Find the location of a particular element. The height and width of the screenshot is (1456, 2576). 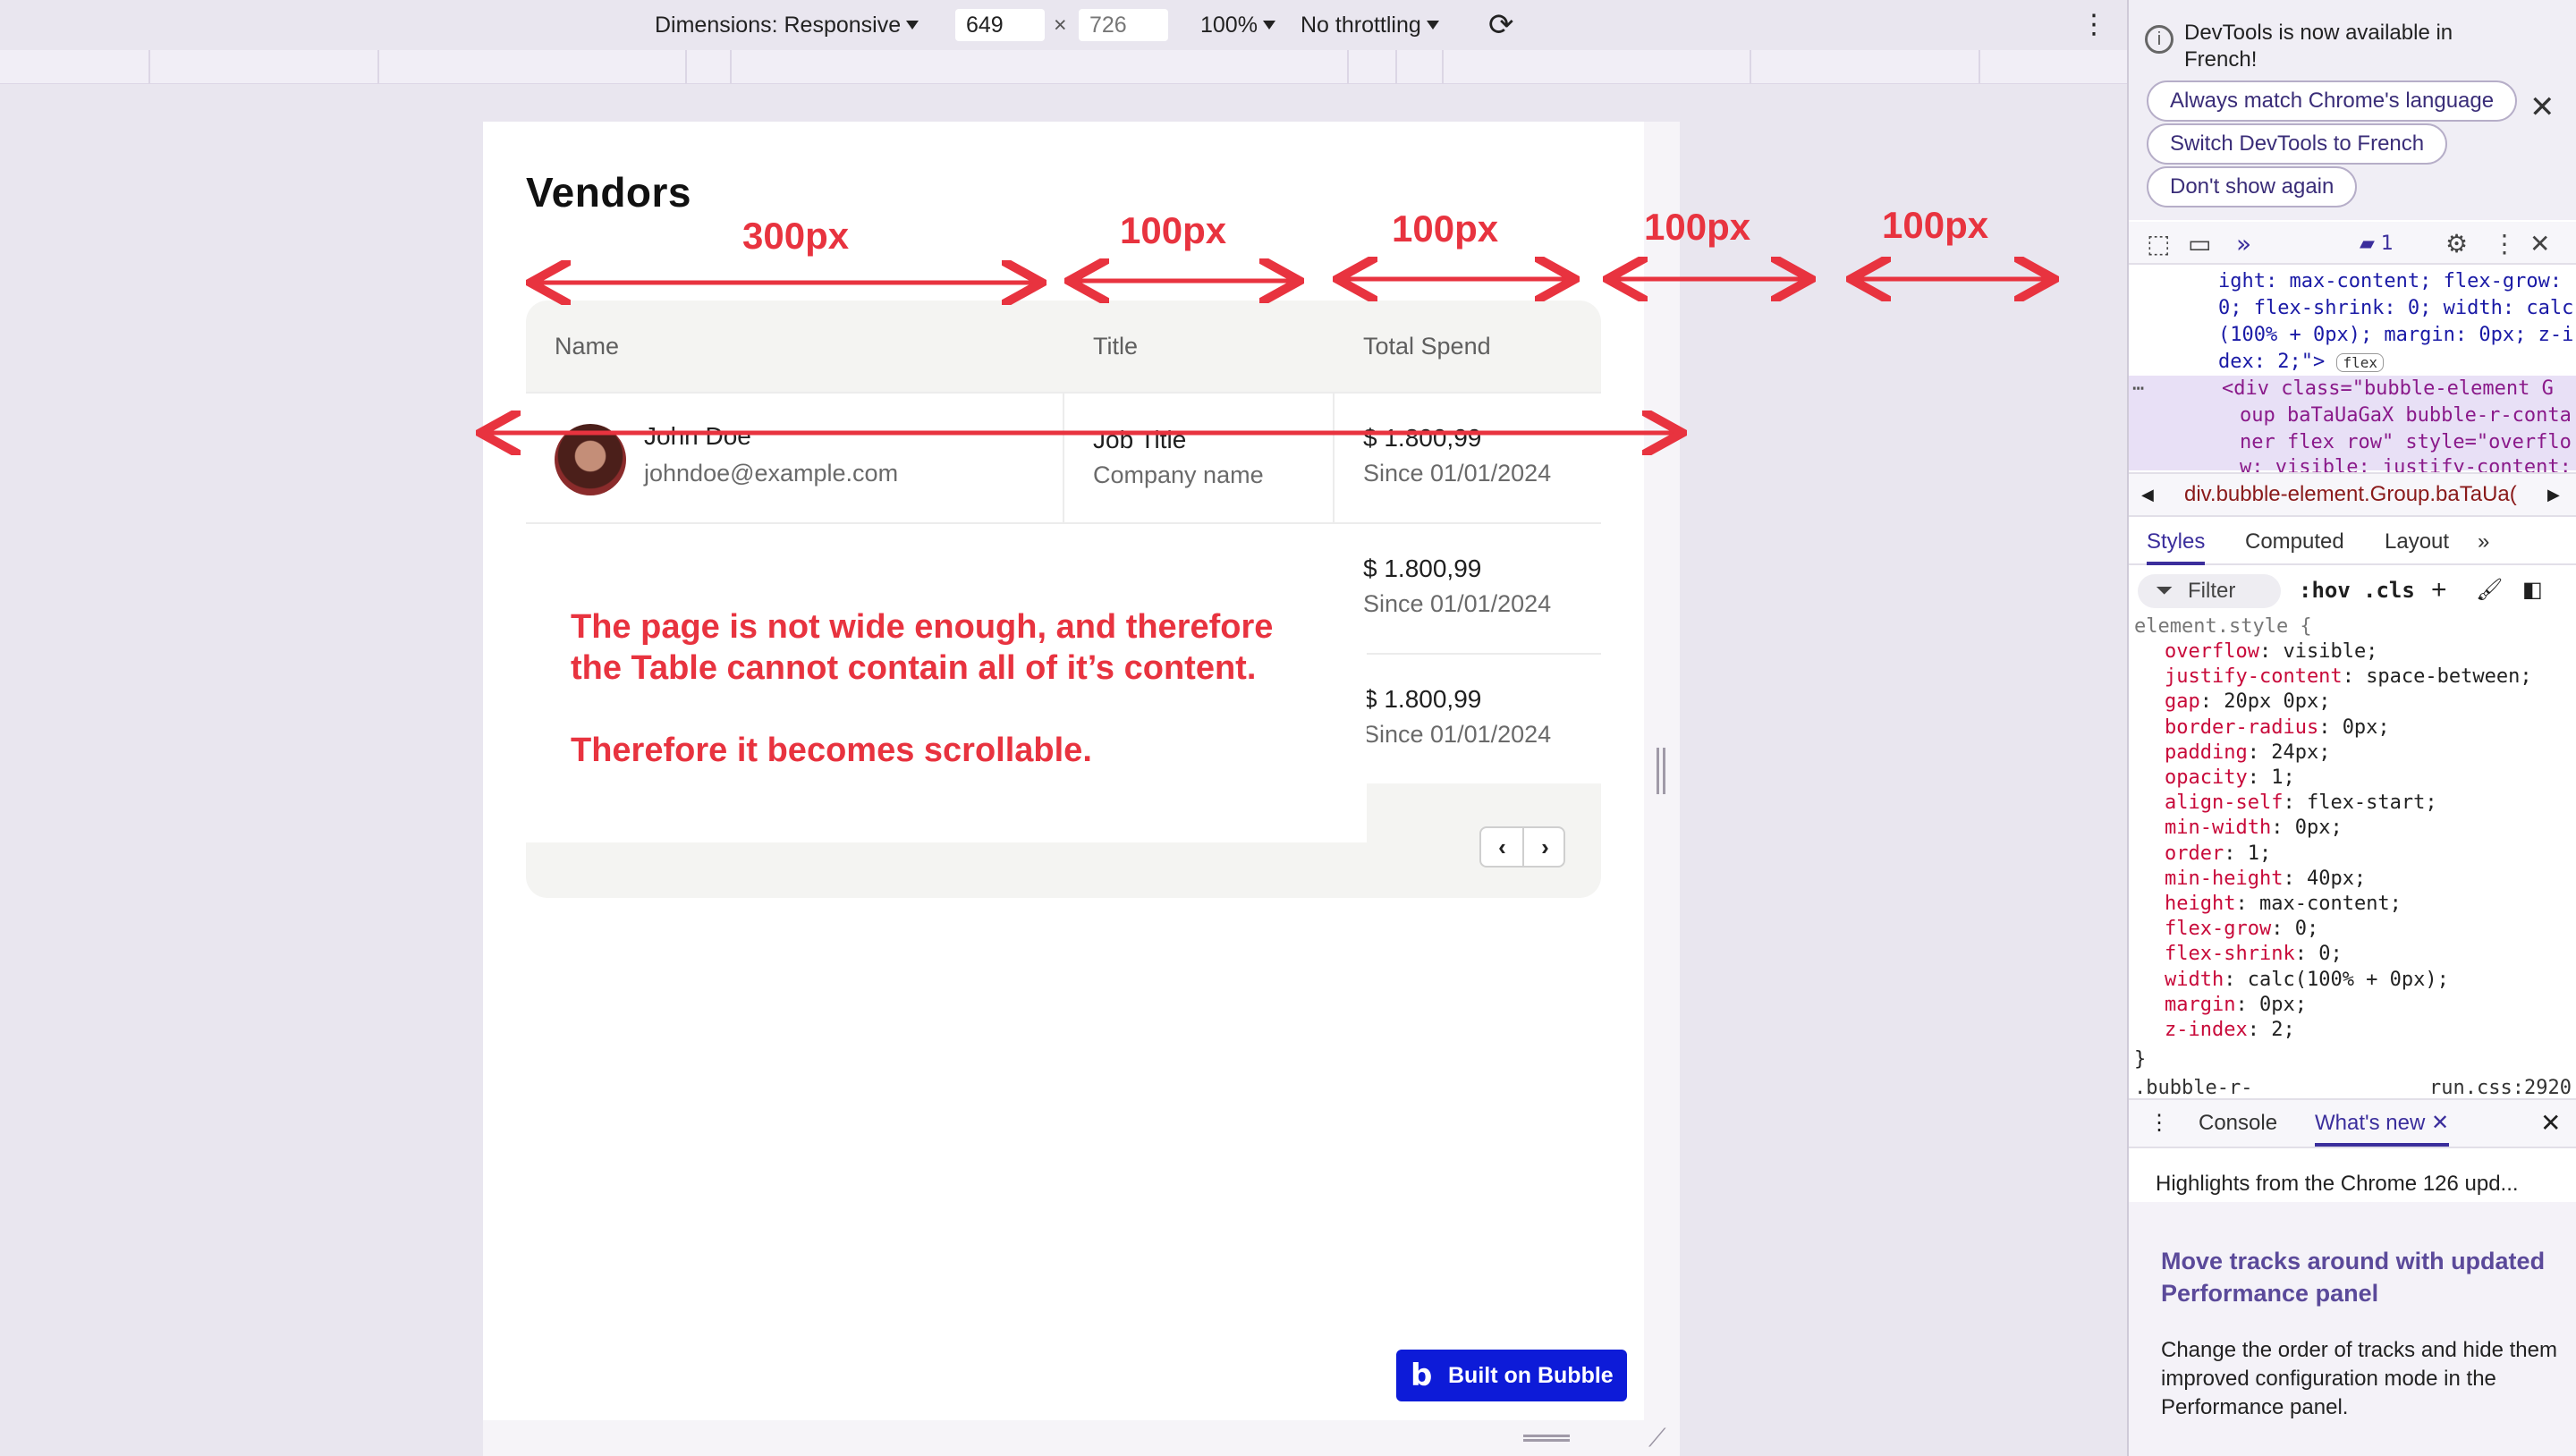

issues-icon: ▰ 1 is located at coordinates (2377, 244).